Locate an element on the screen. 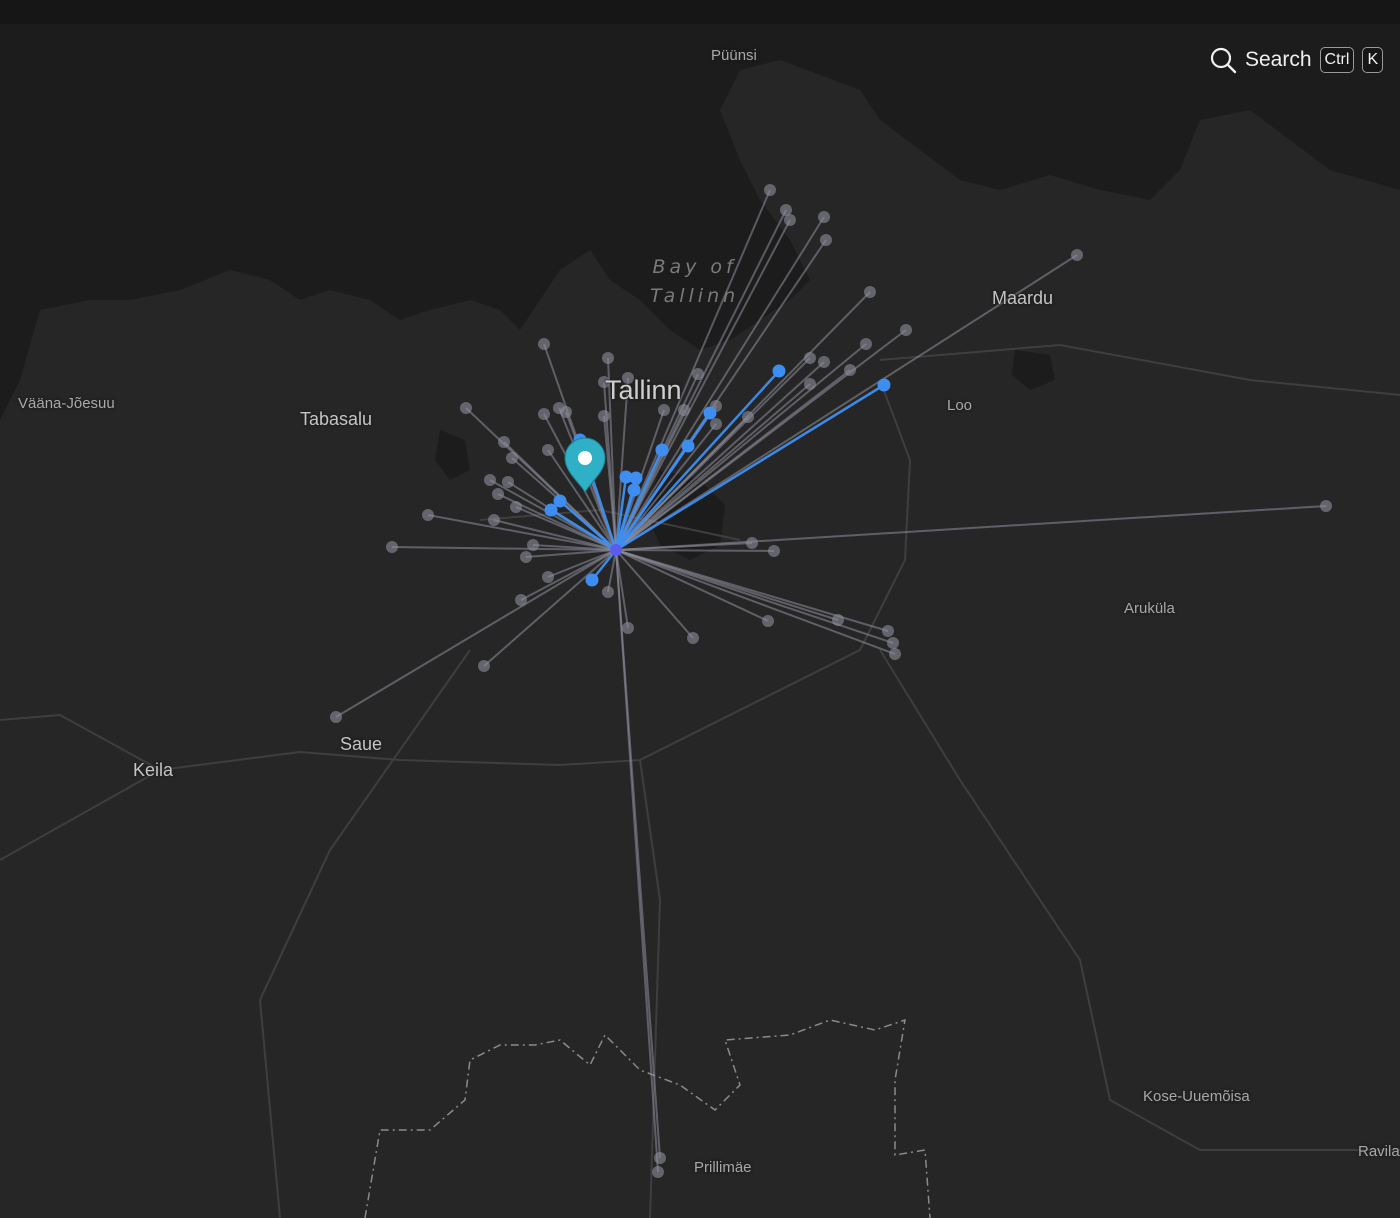 This screenshot has height=1218, width=1400. place-label-tabasalu: Tabasalu is located at coordinates (336, 419).